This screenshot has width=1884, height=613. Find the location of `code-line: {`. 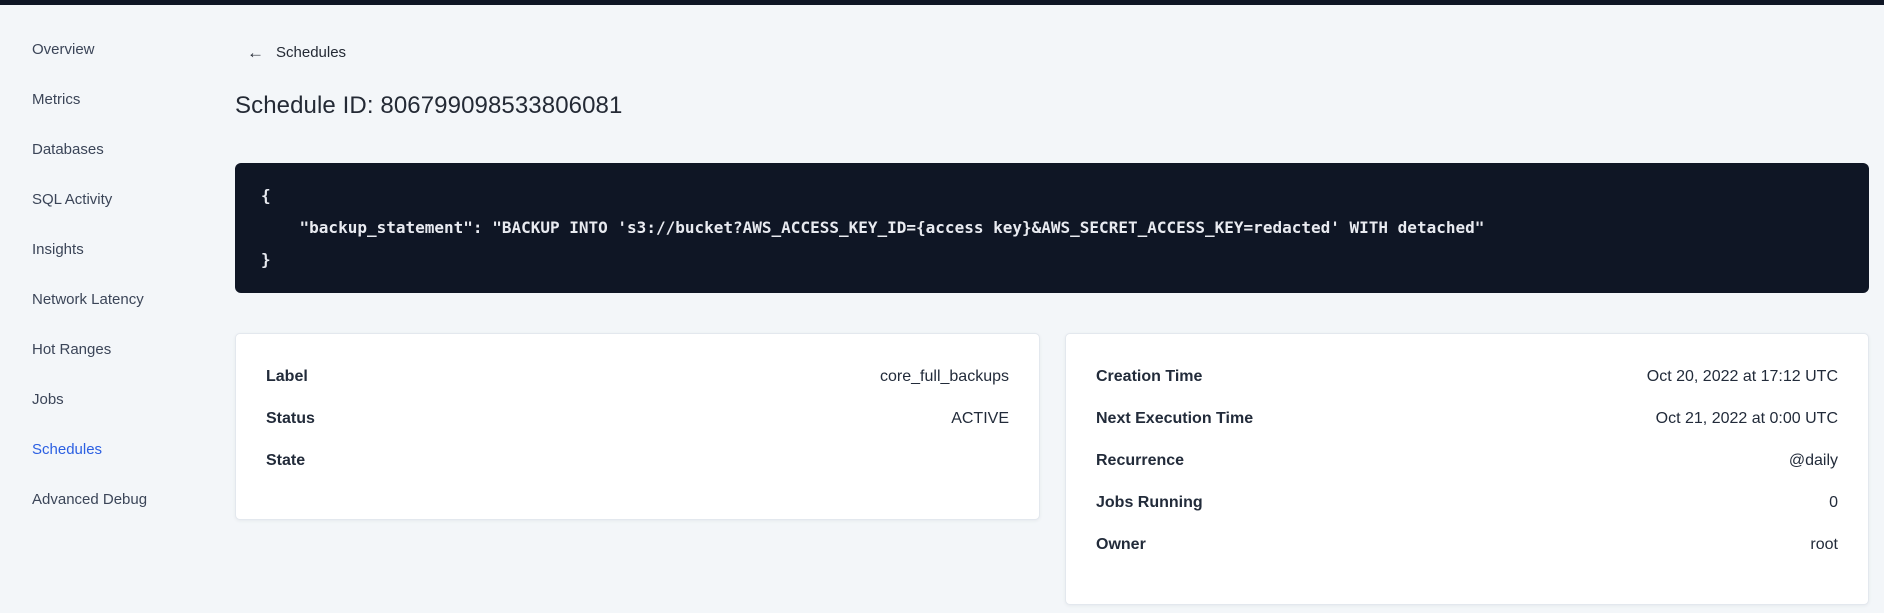

code-line: { is located at coordinates (266, 195).